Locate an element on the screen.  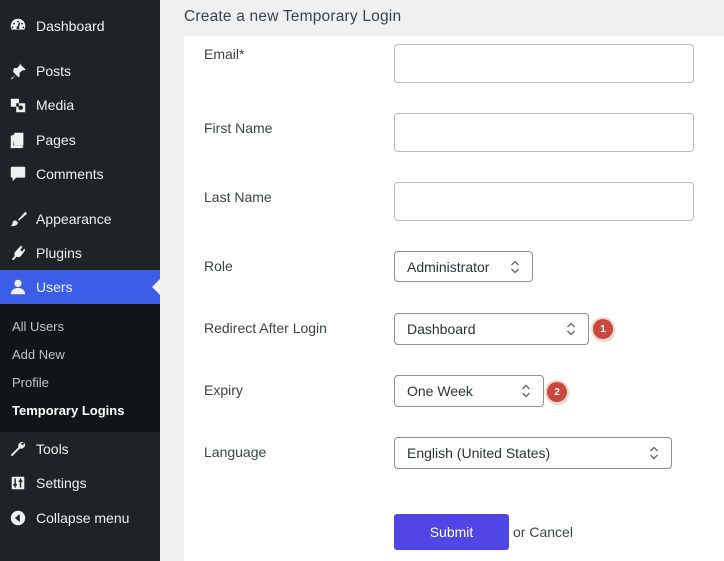
media-icon is located at coordinates (18, 105).